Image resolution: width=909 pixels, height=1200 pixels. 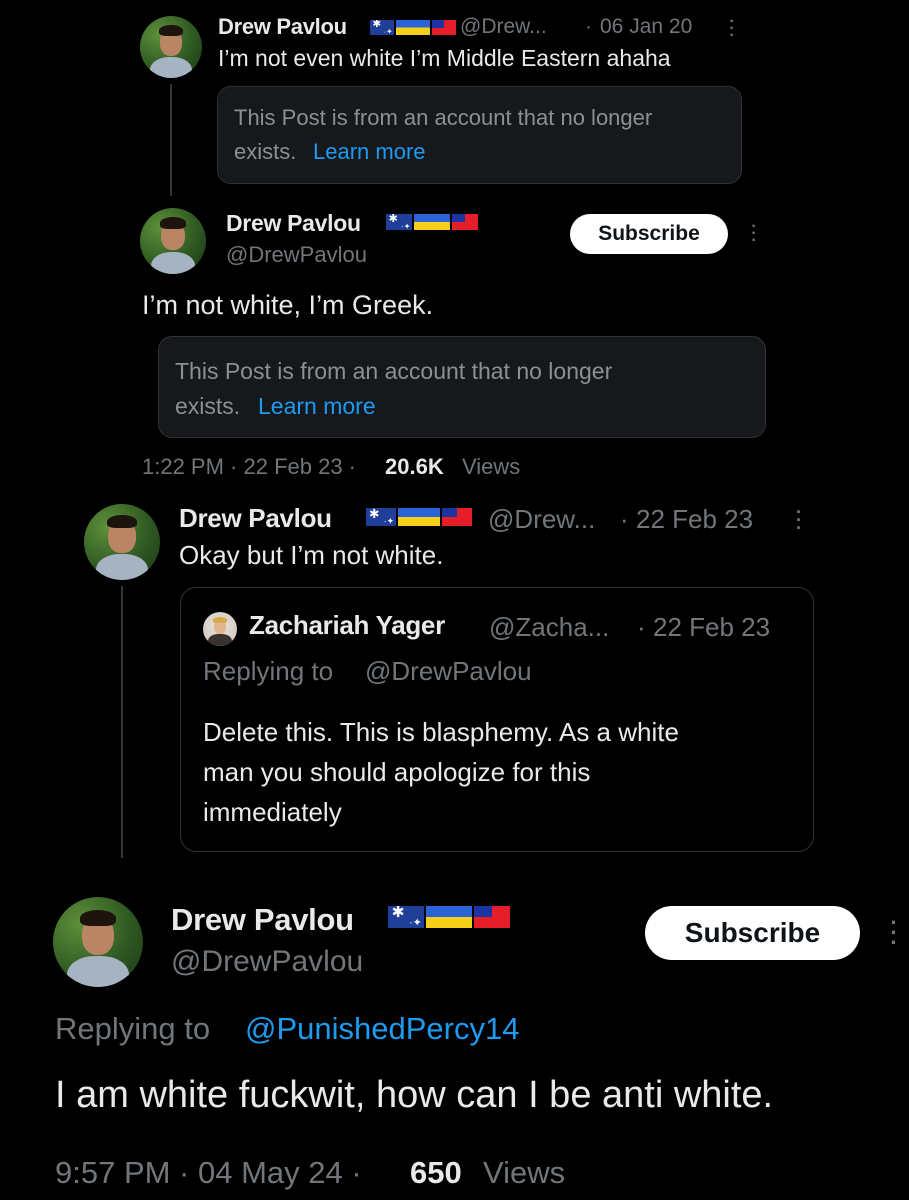 What do you see at coordinates (272, 812) in the screenshot?
I see `quoted-text-line-3: immediately` at bounding box center [272, 812].